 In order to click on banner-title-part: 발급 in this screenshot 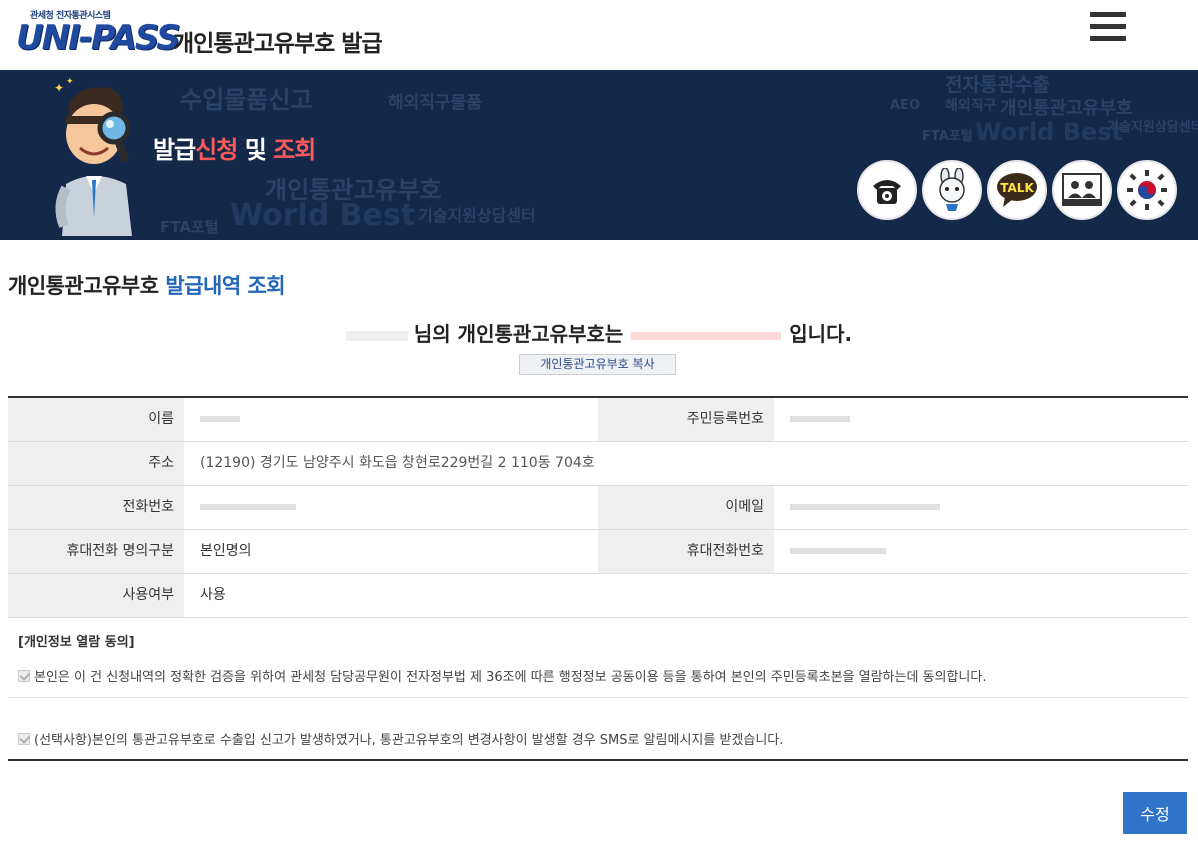, I will do `click(174, 150)`.